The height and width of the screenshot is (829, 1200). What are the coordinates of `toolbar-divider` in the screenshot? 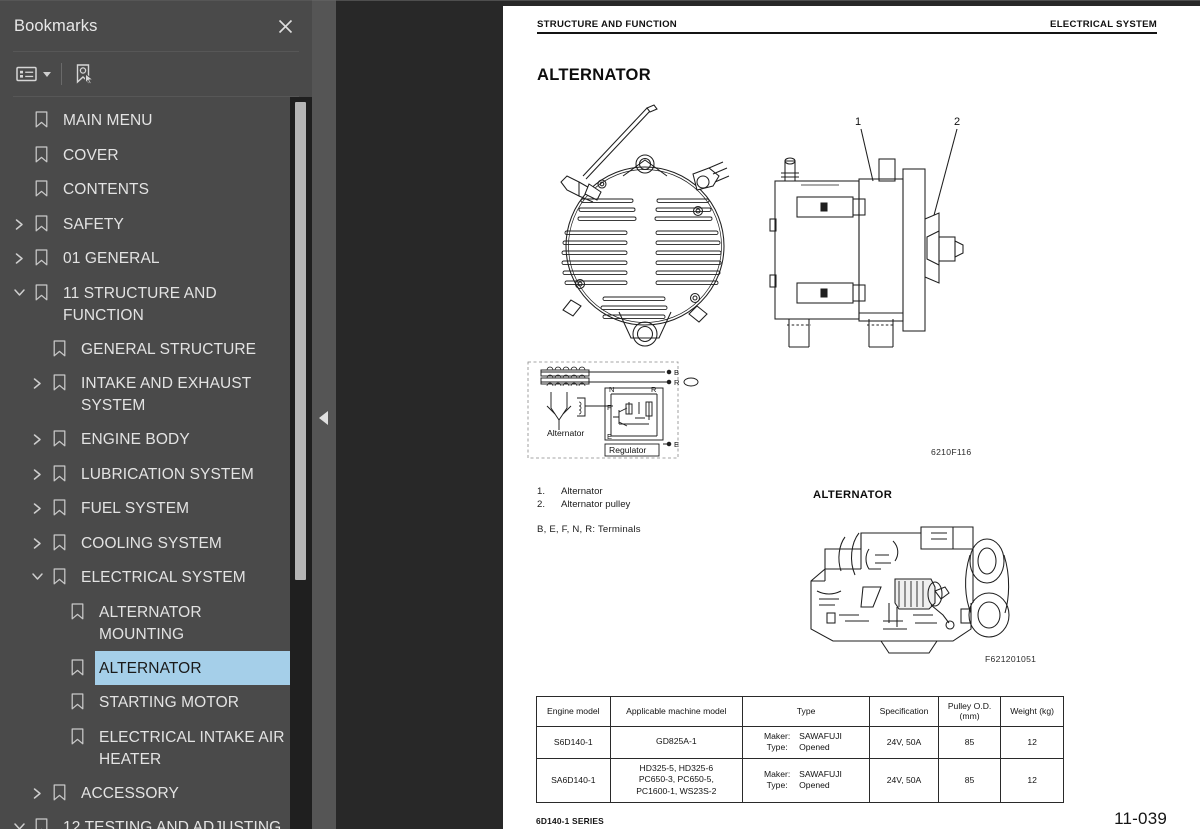 It's located at (61, 74).